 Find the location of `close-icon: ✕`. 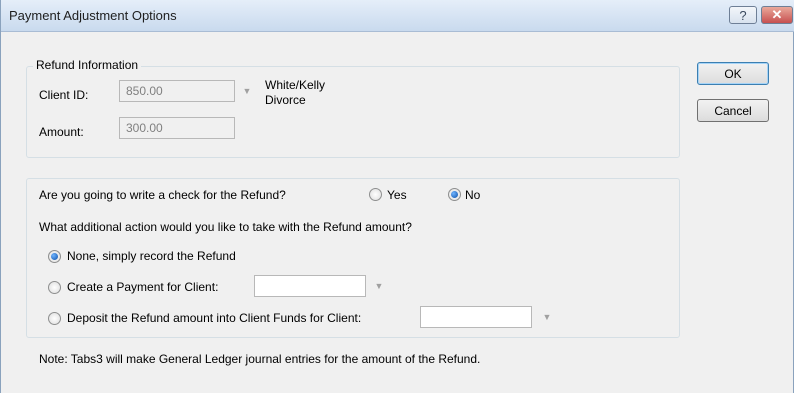

close-icon: ✕ is located at coordinates (777, 14).